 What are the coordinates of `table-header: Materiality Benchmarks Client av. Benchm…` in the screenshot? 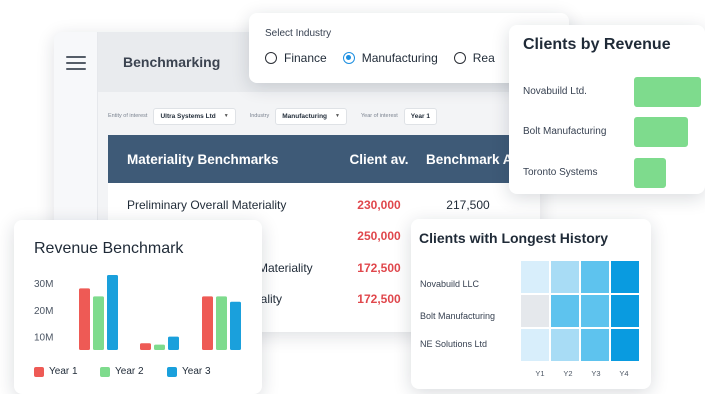 It's located at (324, 159).